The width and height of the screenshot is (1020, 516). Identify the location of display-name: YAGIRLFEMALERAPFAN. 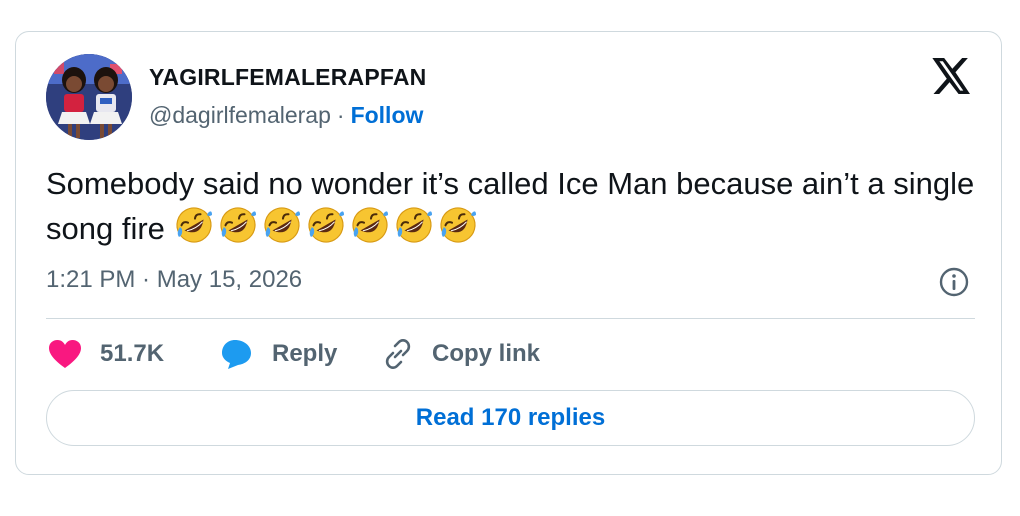
(288, 77).